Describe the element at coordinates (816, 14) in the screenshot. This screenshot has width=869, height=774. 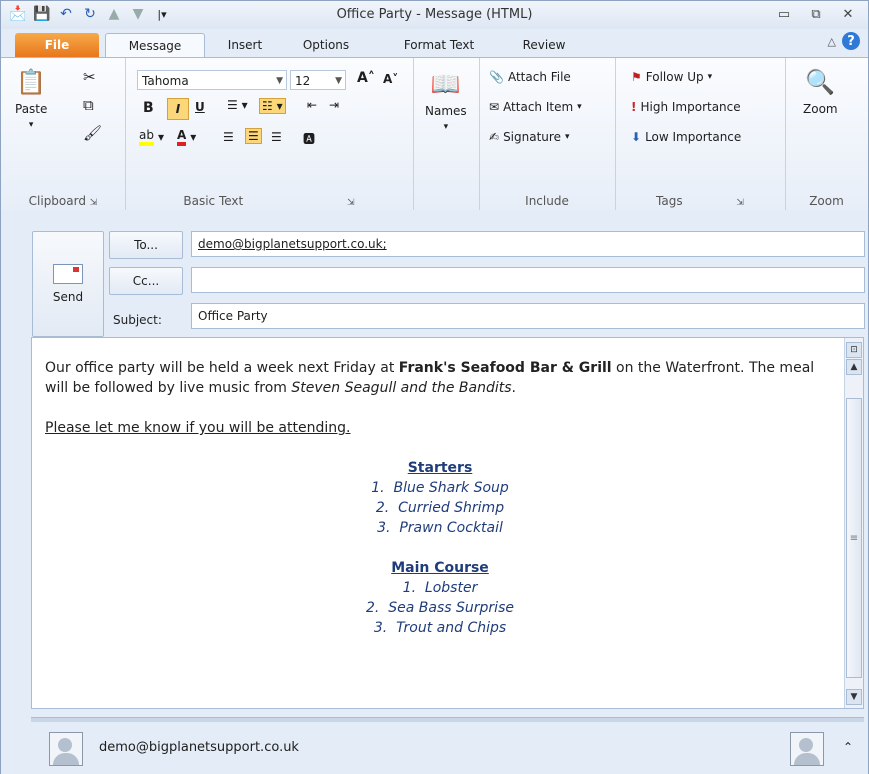
I see `maximize-icon: ⧉` at that location.